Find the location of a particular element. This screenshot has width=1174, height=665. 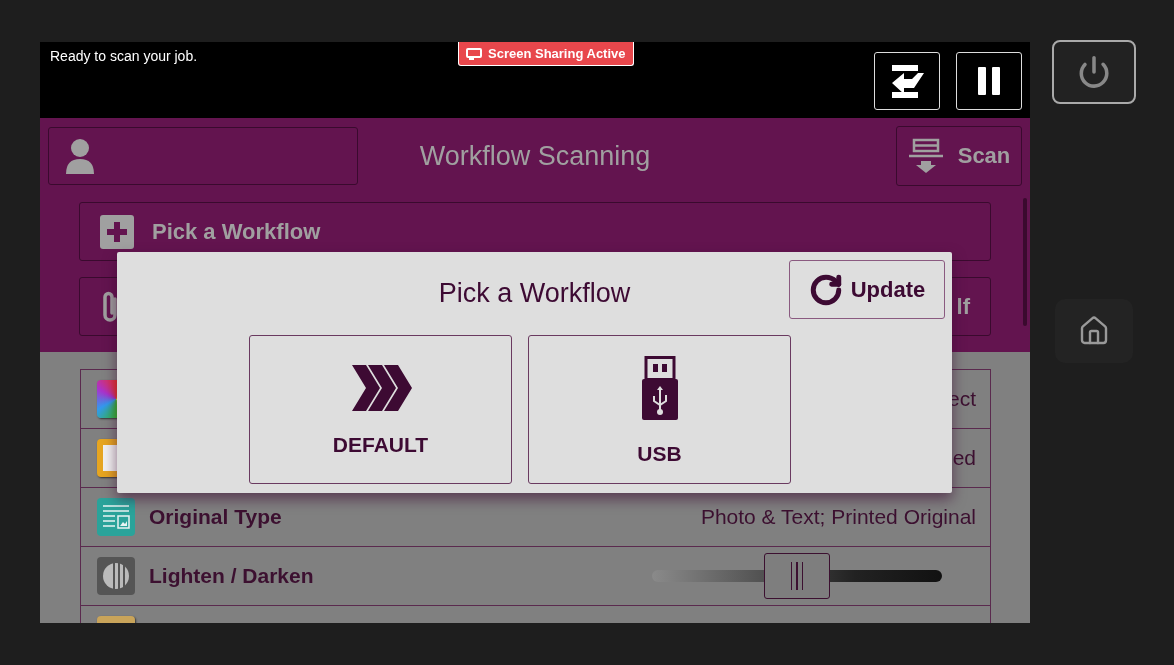

slider-thumb is located at coordinates (797, 576).